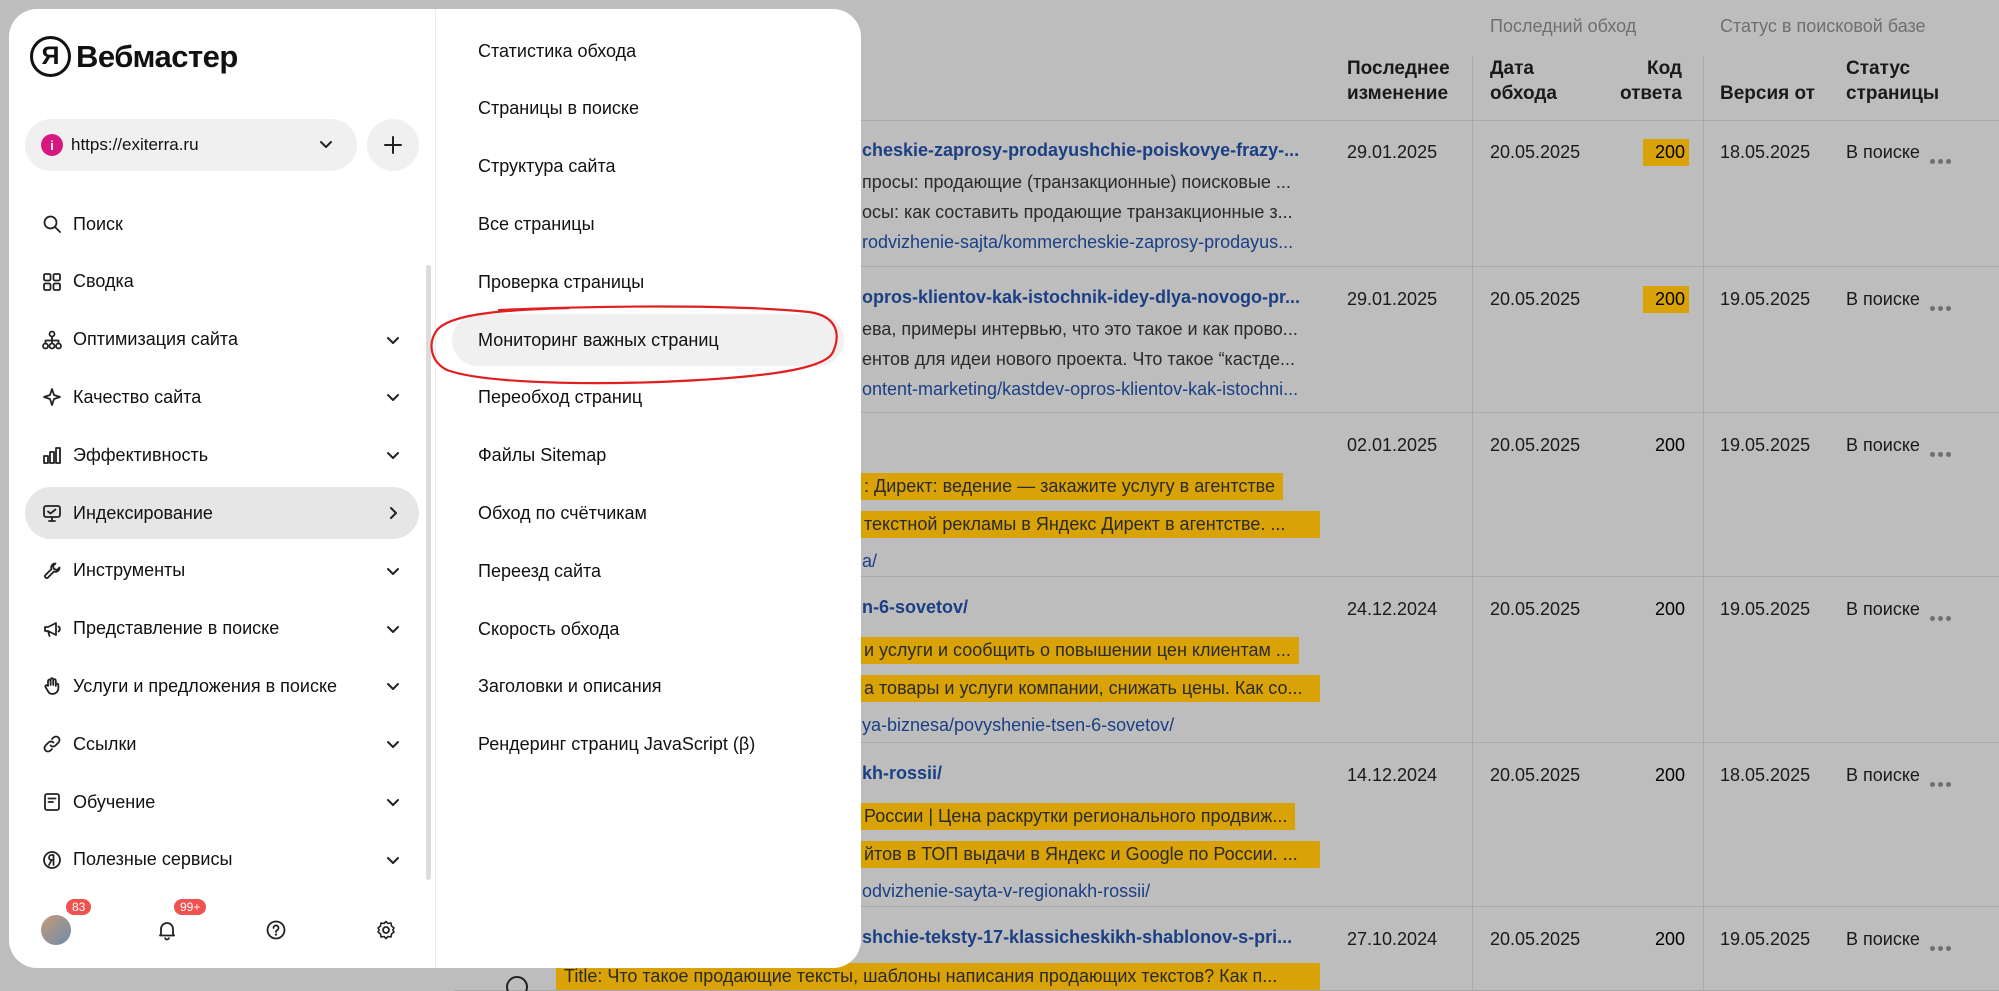 Image resolution: width=1999 pixels, height=991 pixels. Describe the element at coordinates (50, 56) in the screenshot. I see `yandex-logo-icon: Я` at that location.